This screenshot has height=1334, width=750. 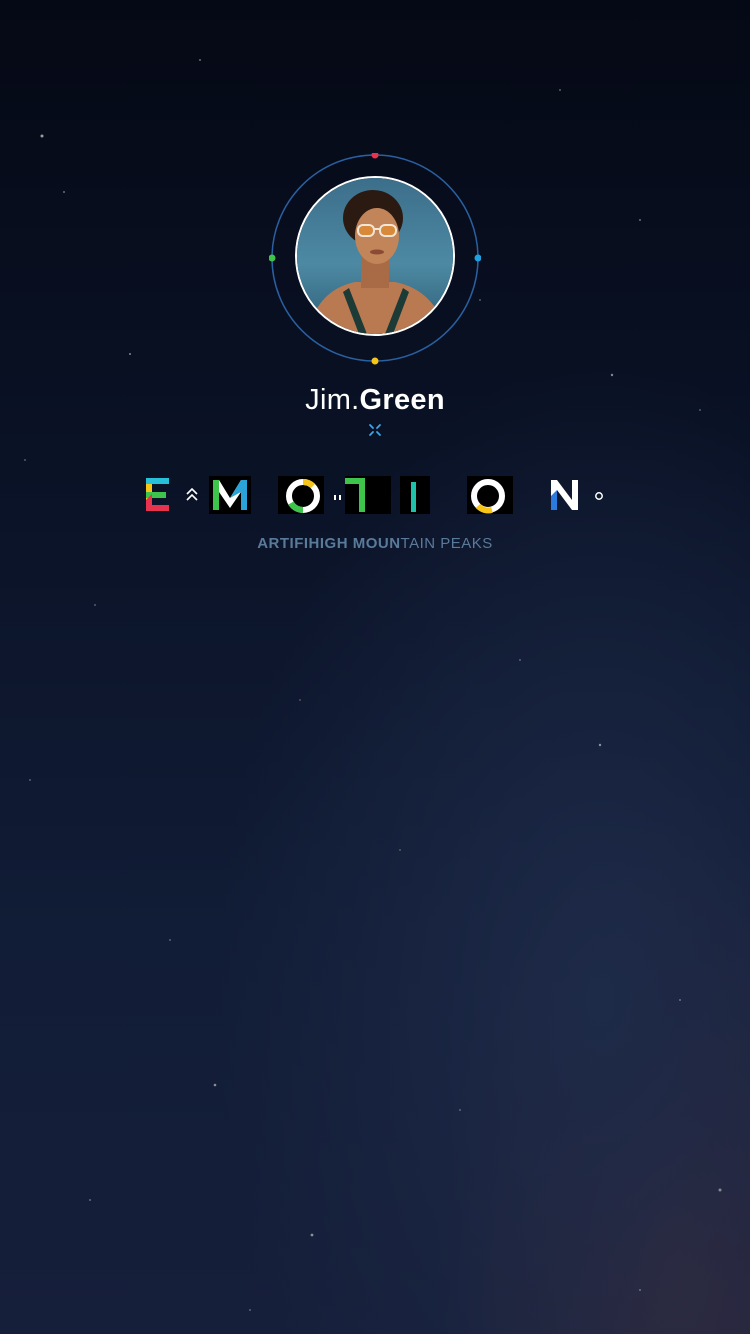 I want to click on close-icon, so click(x=375, y=430).